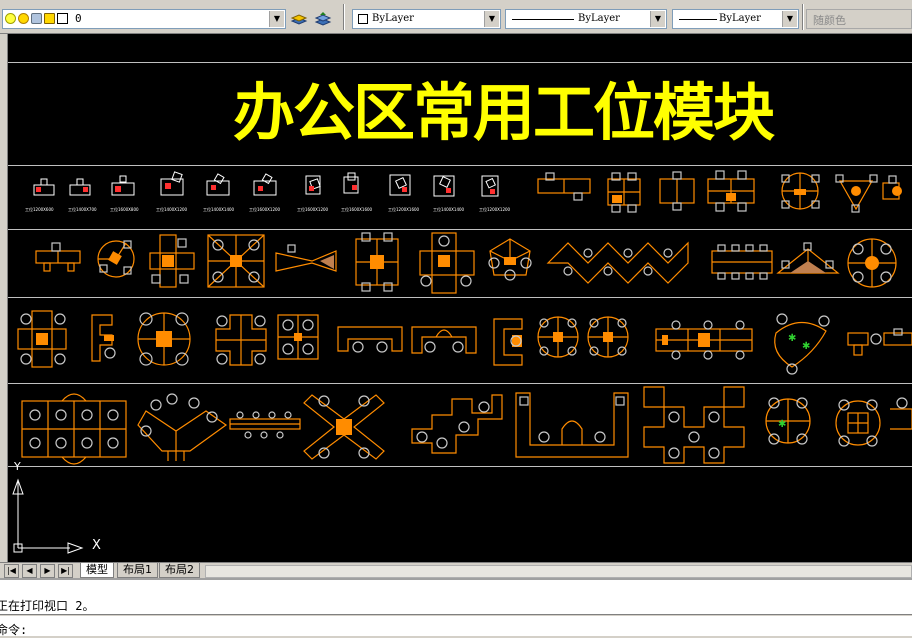  I want to click on svg-text: 工位1200X1600, so click(404, 209).